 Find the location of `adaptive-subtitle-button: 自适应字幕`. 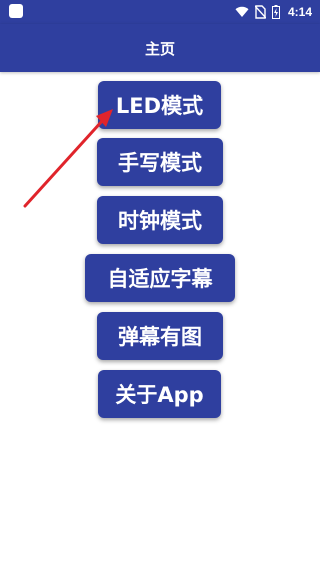

adaptive-subtitle-button: 自适应字幕 is located at coordinates (160, 278).